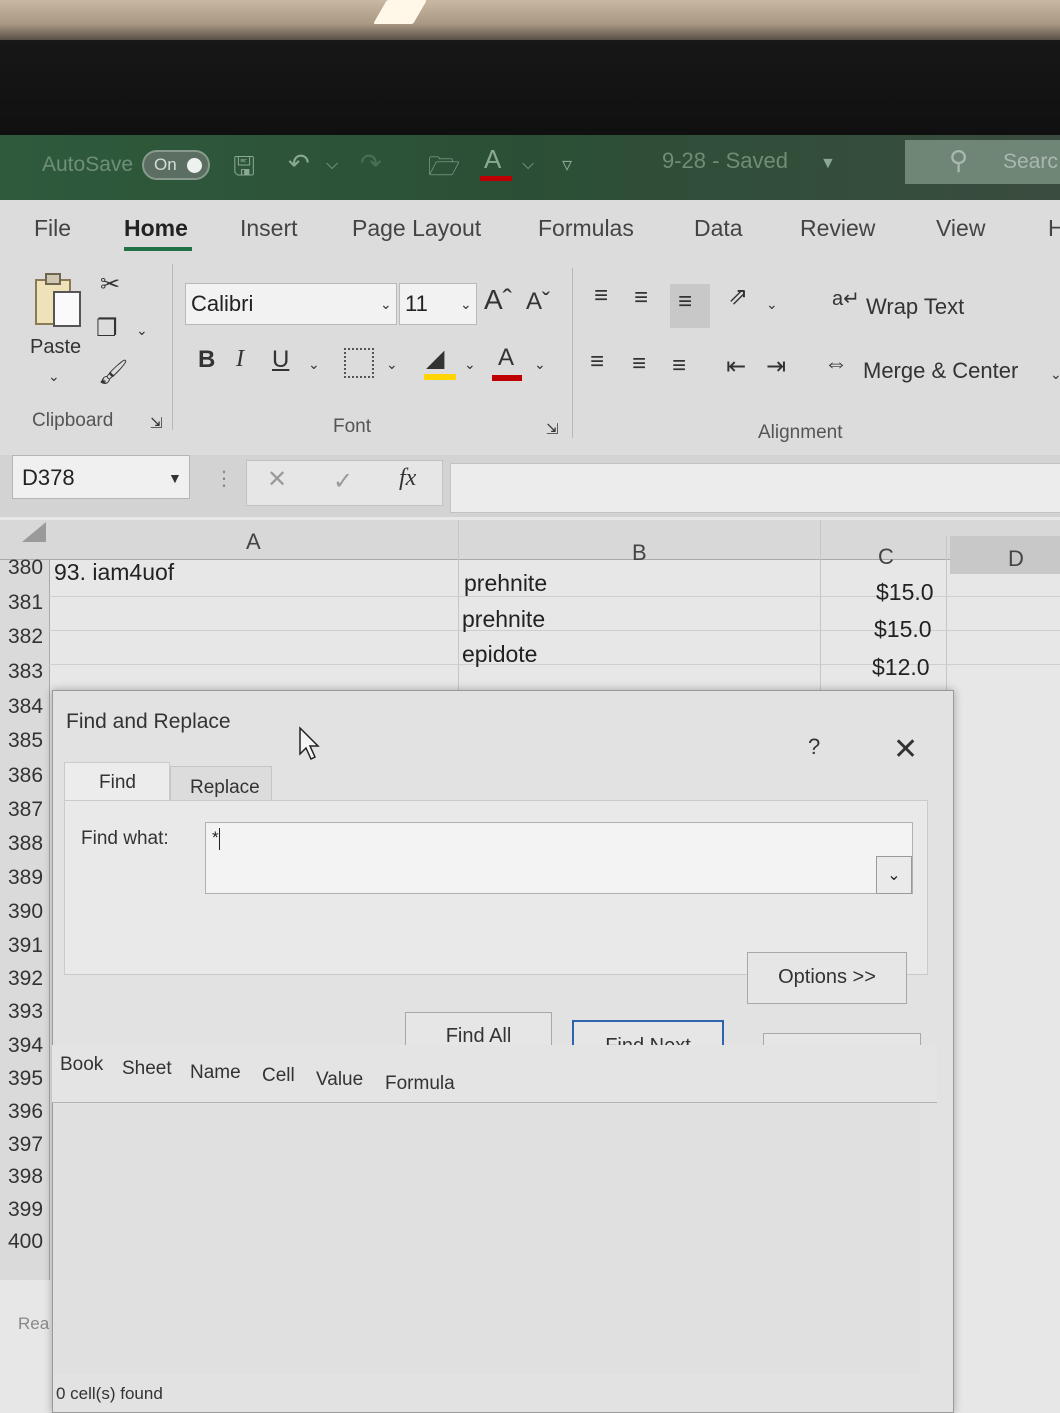 Image resolution: width=1060 pixels, height=1413 pixels. What do you see at coordinates (101, 477) in the screenshot?
I see `name-box: D378` at bounding box center [101, 477].